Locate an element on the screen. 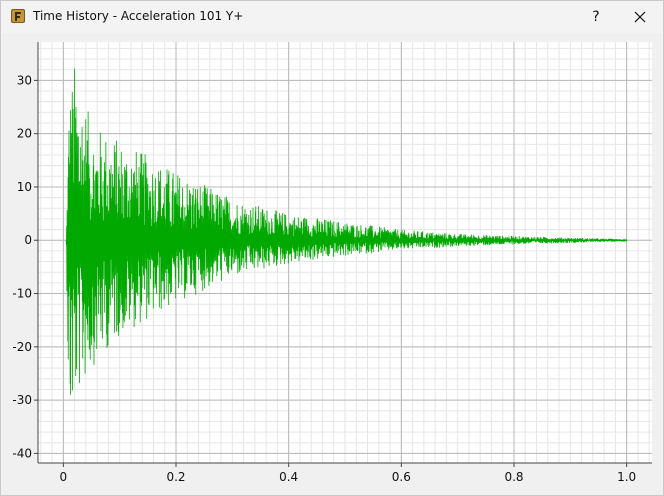 This screenshot has height=496, width=664. y-tick-label: 30 is located at coordinates (24, 80).